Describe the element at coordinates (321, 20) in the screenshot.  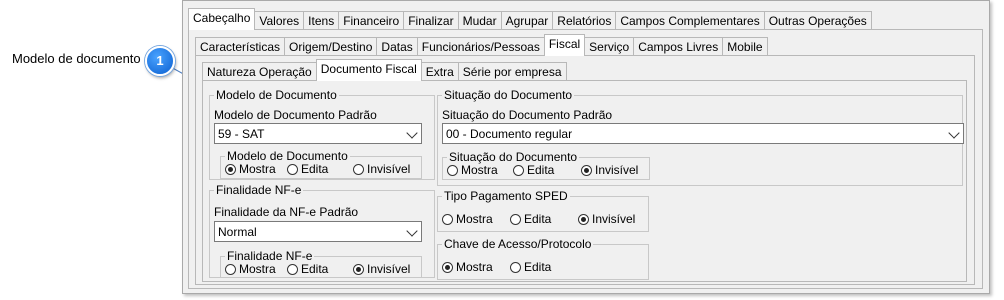
I see `tab-itens: Itens` at that location.